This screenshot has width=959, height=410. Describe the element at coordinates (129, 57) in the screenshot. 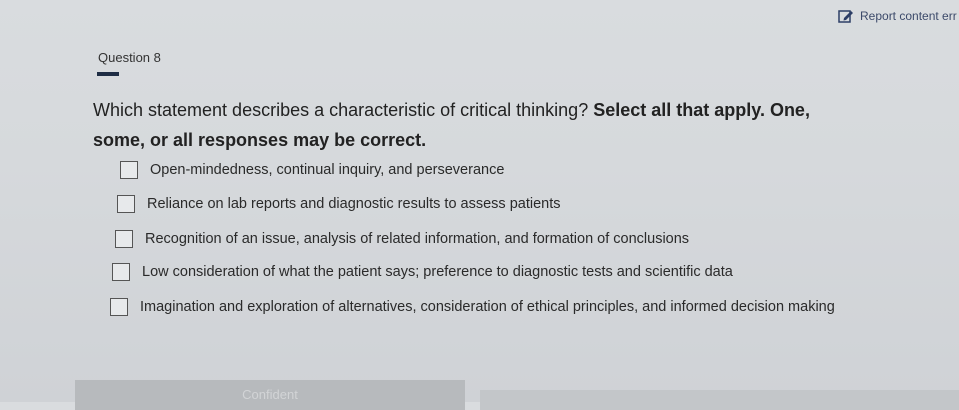

I see `question-number: Question 8` at that location.